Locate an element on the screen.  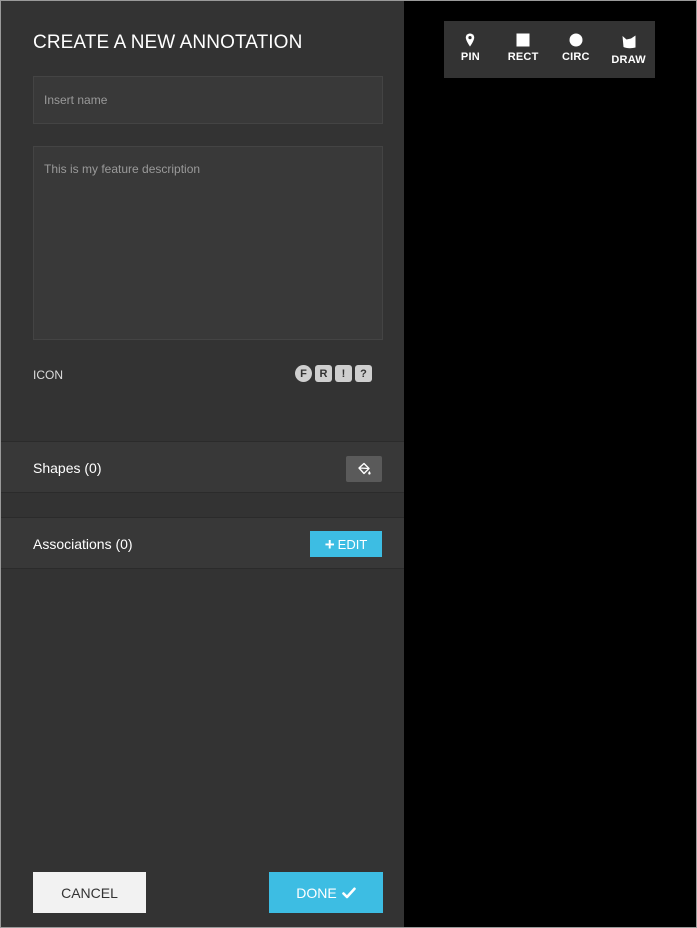
done-button: DONE is located at coordinates (326, 892).